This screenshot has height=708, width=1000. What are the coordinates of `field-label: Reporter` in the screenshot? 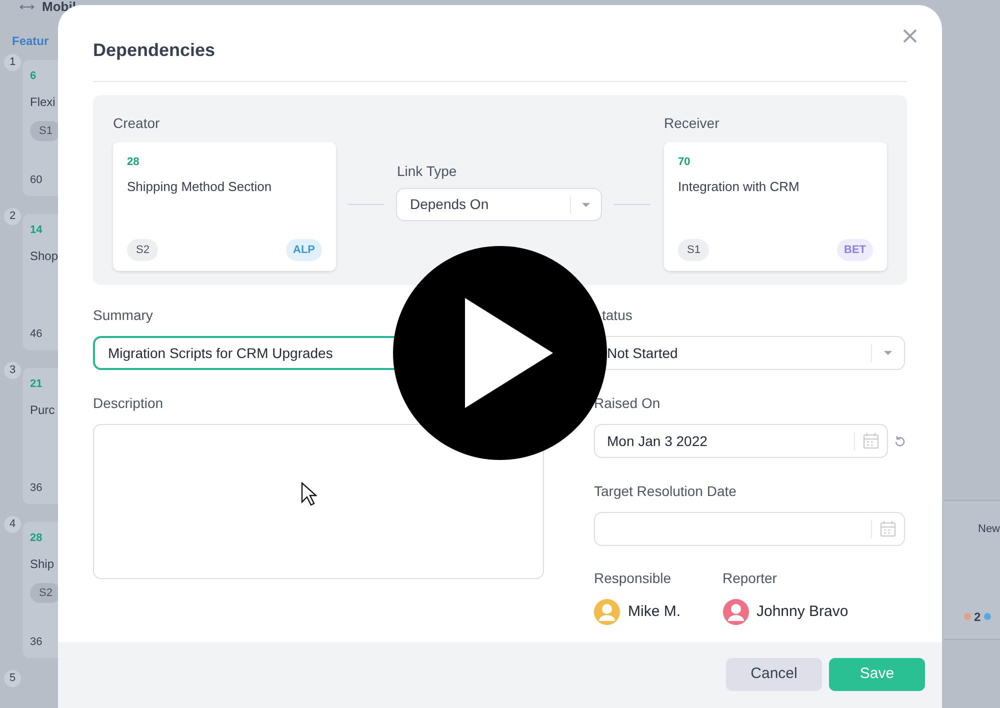 It's located at (749, 578).